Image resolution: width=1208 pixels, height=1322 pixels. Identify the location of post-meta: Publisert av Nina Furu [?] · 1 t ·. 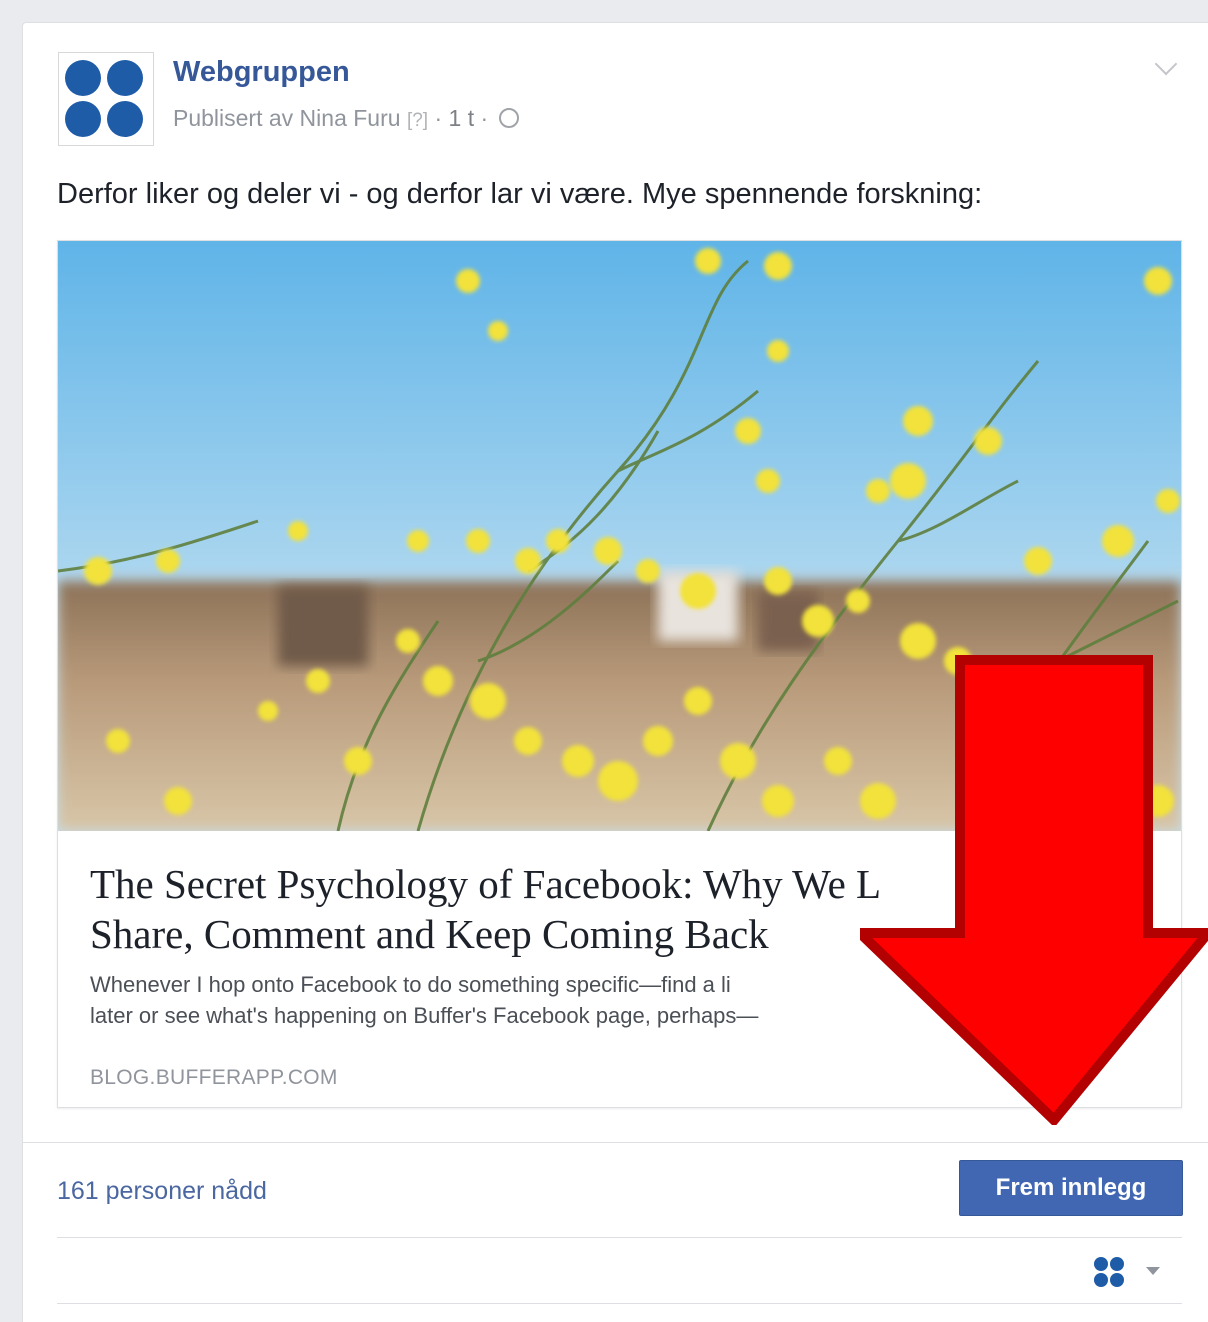
(346, 118).